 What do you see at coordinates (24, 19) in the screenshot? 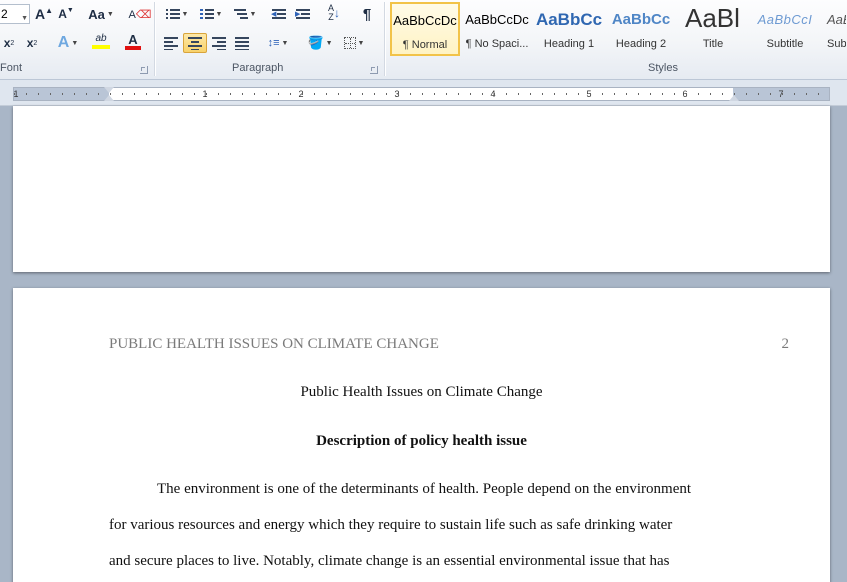
I see `chevron-down-icon: ▼` at bounding box center [24, 19].